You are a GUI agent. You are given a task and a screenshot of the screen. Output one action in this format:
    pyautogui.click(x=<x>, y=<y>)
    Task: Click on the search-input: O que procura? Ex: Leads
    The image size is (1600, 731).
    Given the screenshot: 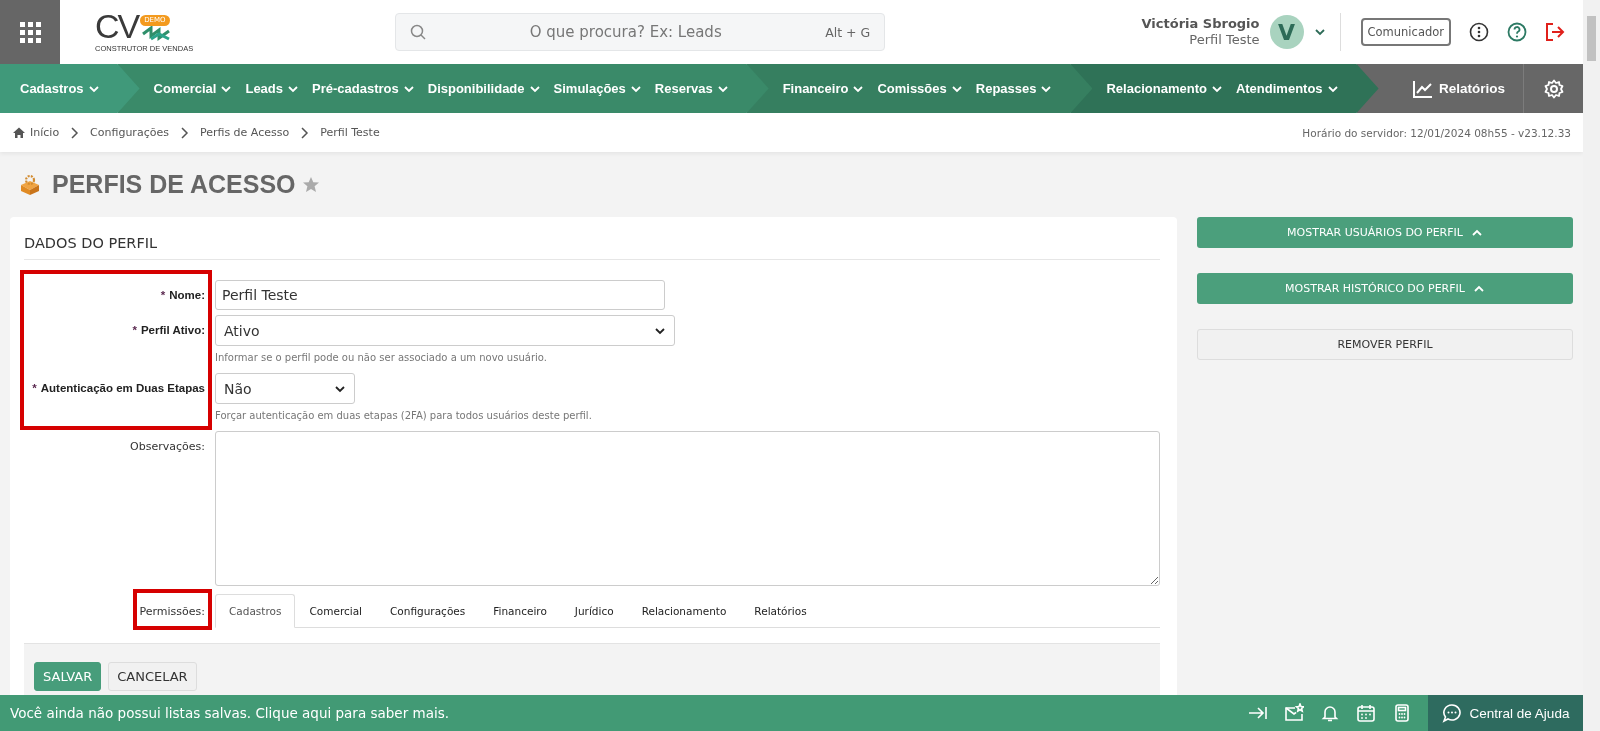 What is the action you would take?
    pyautogui.click(x=626, y=32)
    